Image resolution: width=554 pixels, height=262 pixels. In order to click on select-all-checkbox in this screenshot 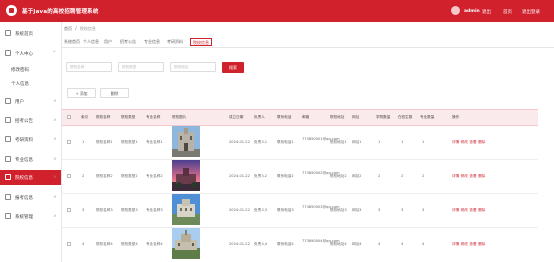, I will do `click(69, 117)`.